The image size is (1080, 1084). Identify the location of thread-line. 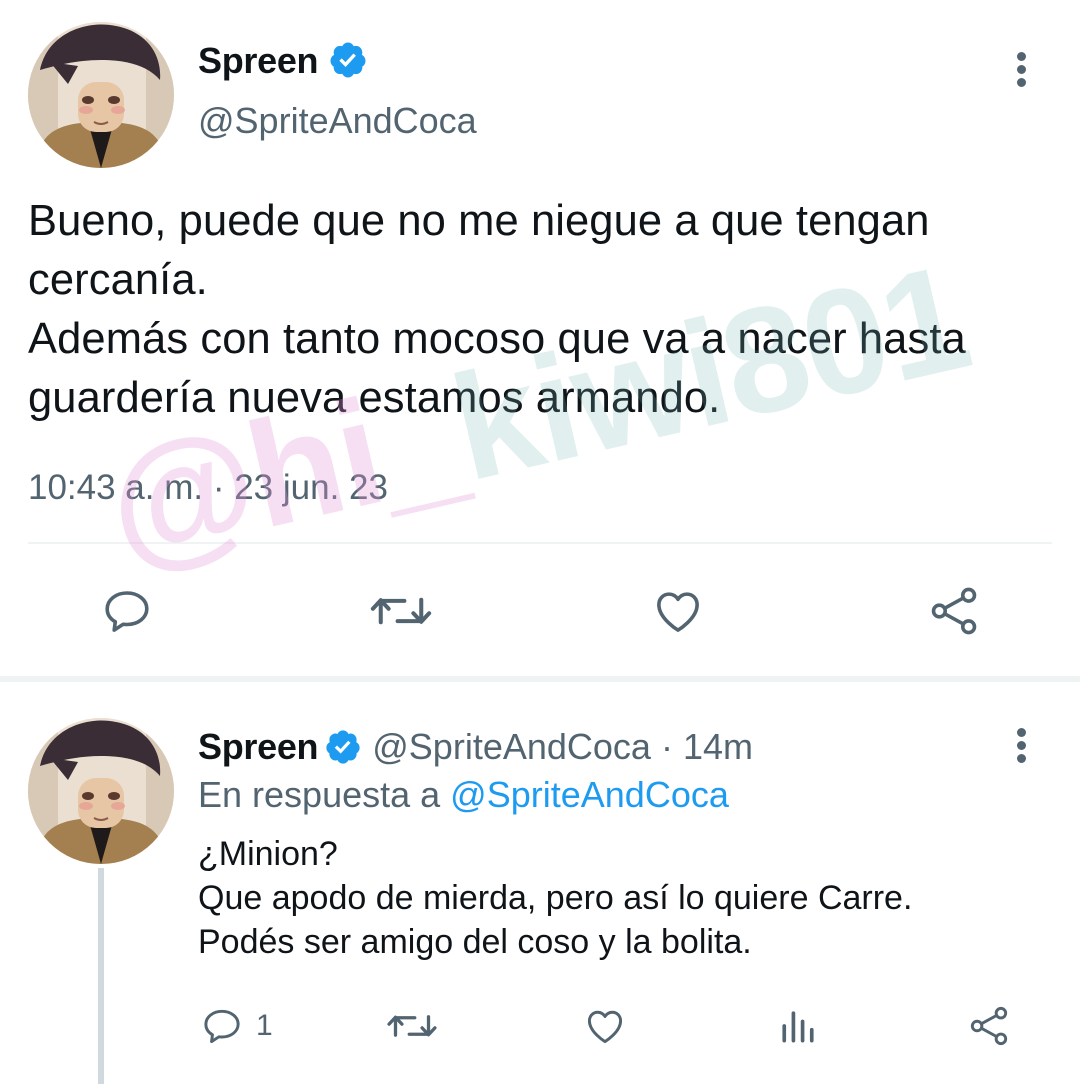
(101, 976).